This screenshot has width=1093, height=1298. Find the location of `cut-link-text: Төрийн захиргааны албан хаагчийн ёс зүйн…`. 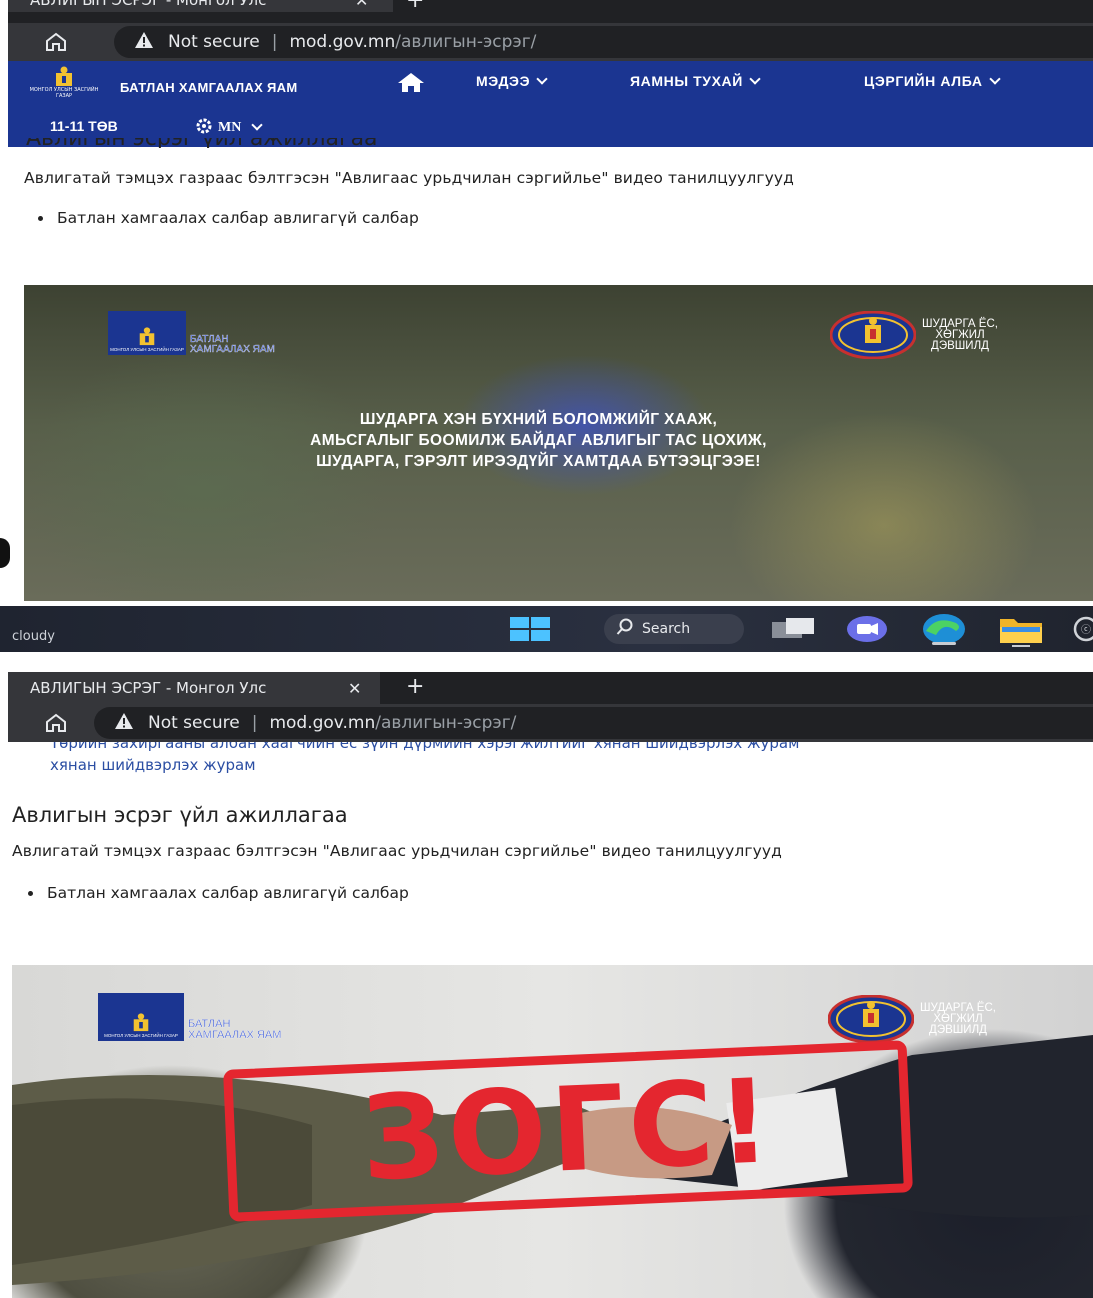

cut-link-text: Төрийн захиргааны албан хаагчийн ёс зүйн… is located at coordinates (425, 746).